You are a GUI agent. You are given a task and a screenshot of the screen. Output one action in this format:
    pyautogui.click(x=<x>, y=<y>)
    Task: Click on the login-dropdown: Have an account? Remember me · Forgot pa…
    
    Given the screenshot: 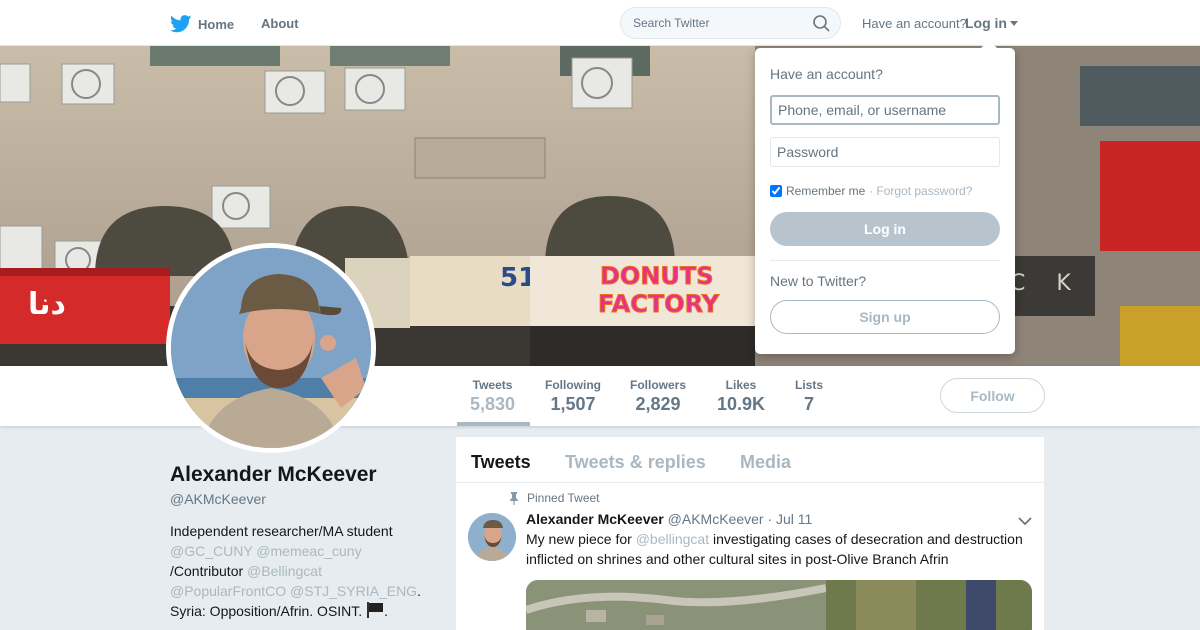 What is the action you would take?
    pyautogui.click(x=885, y=197)
    